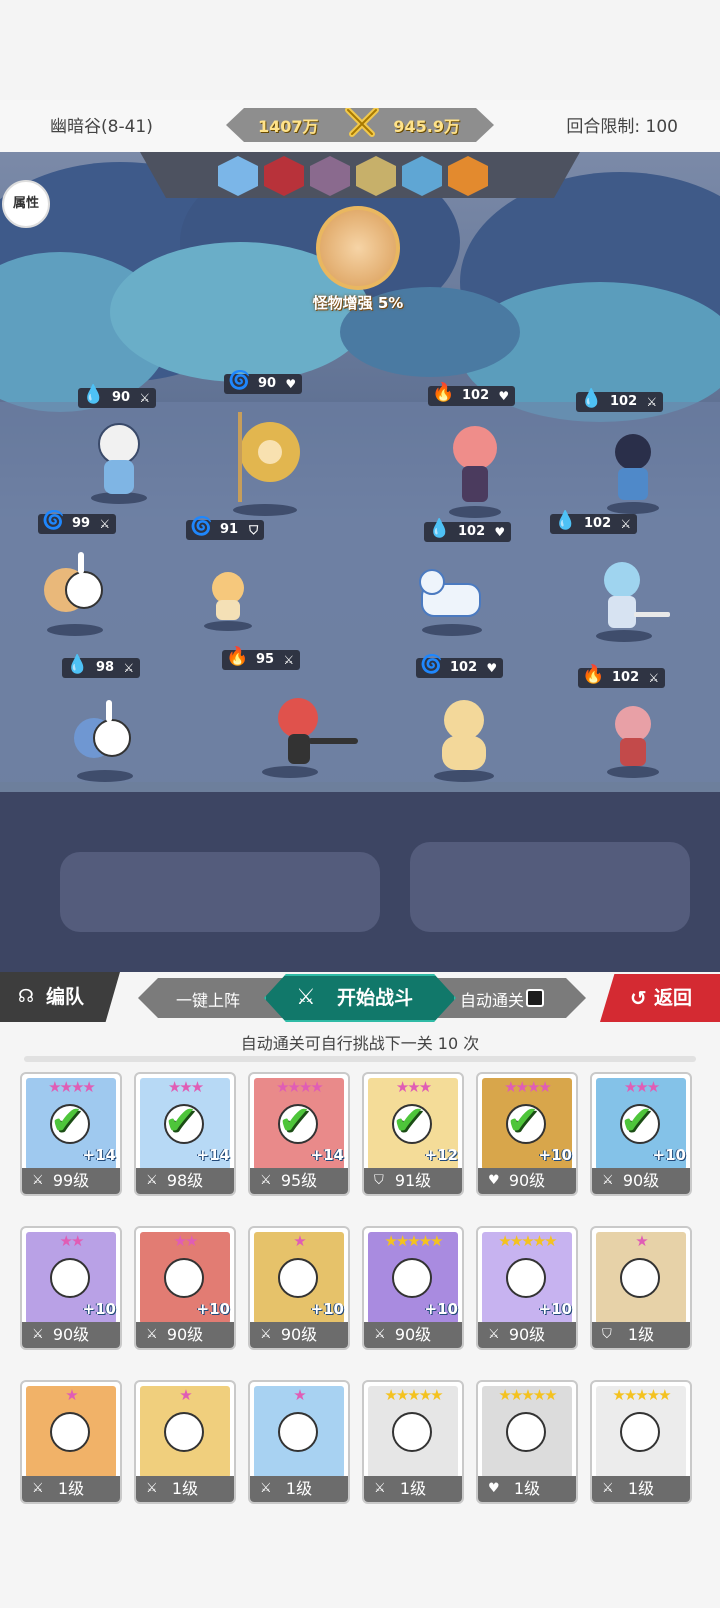 The image size is (720, 1608). Describe the element at coordinates (77, 522) in the screenshot. I see `unit-level-tag: 🌀 99 ⚔` at that location.